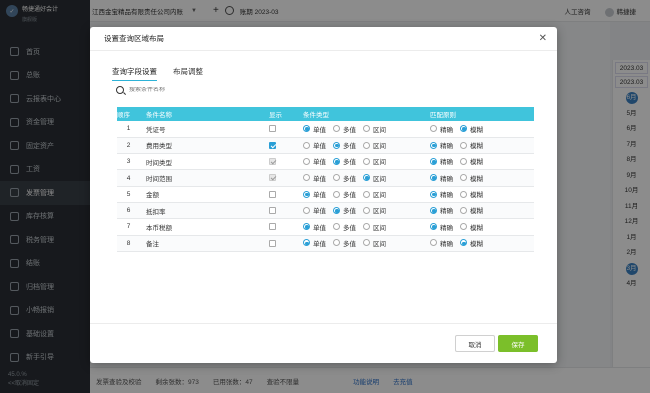 The height and width of the screenshot is (393, 650). I want to click on close-icon: ✕, so click(543, 38).